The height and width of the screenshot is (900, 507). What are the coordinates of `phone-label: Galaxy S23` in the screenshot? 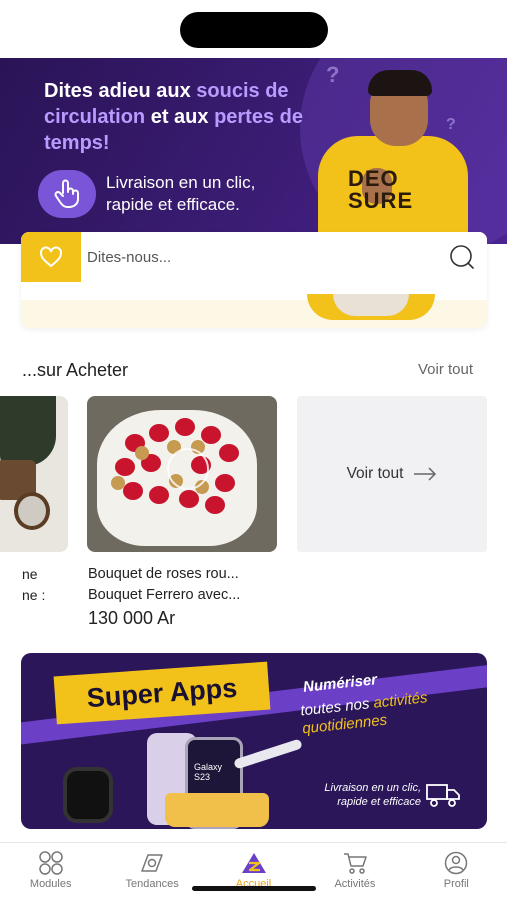 It's located at (208, 772).